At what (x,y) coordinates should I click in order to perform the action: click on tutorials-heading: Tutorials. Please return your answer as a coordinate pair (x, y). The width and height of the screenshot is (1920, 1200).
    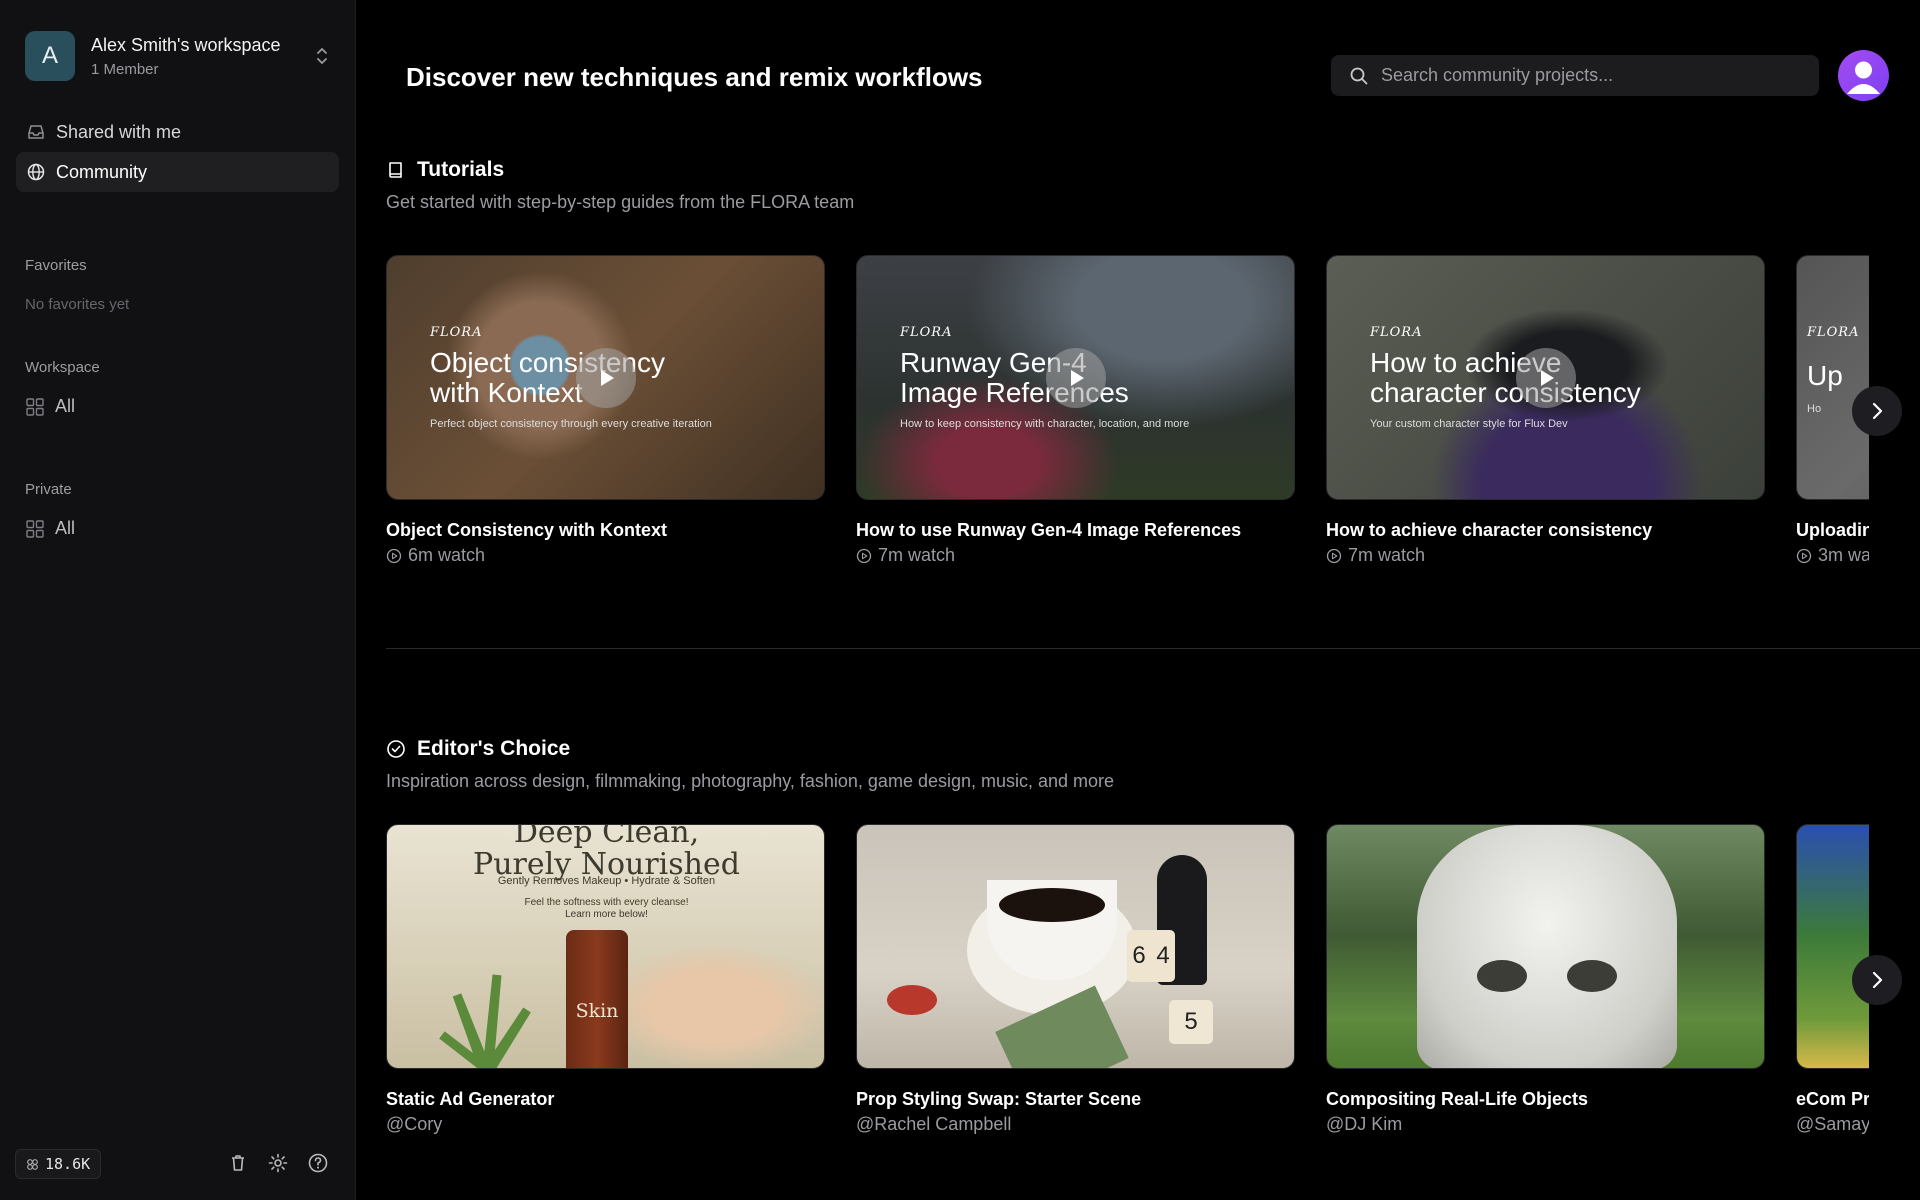
    Looking at the image, I should click on (445, 170).